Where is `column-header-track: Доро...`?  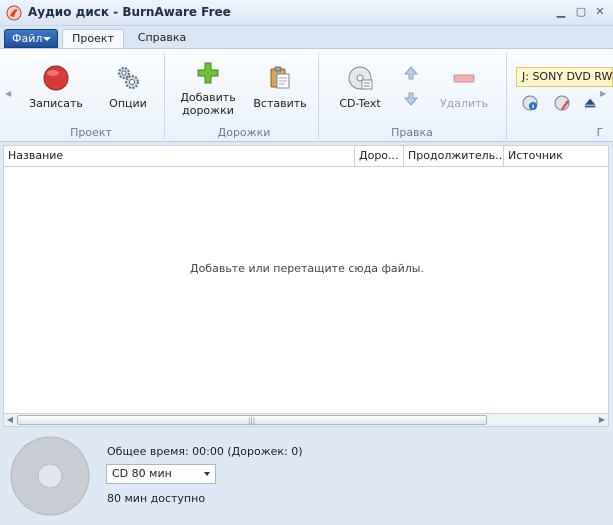
column-header-track: Доро... is located at coordinates (379, 156).